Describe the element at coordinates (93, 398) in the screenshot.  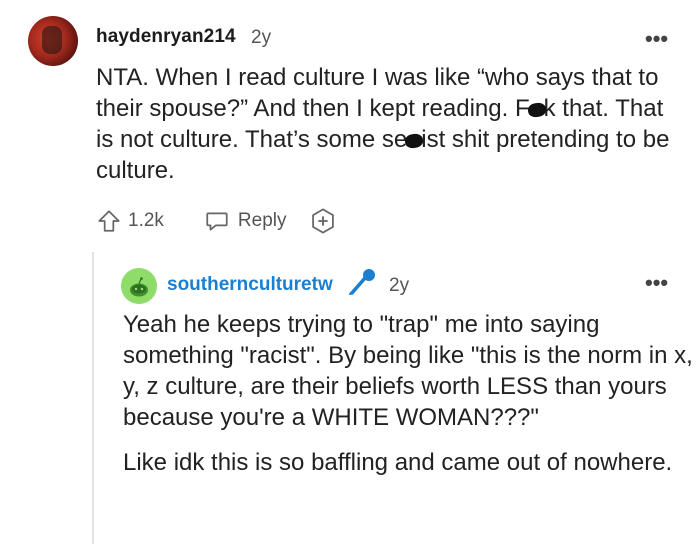
I see `thread-line` at that location.